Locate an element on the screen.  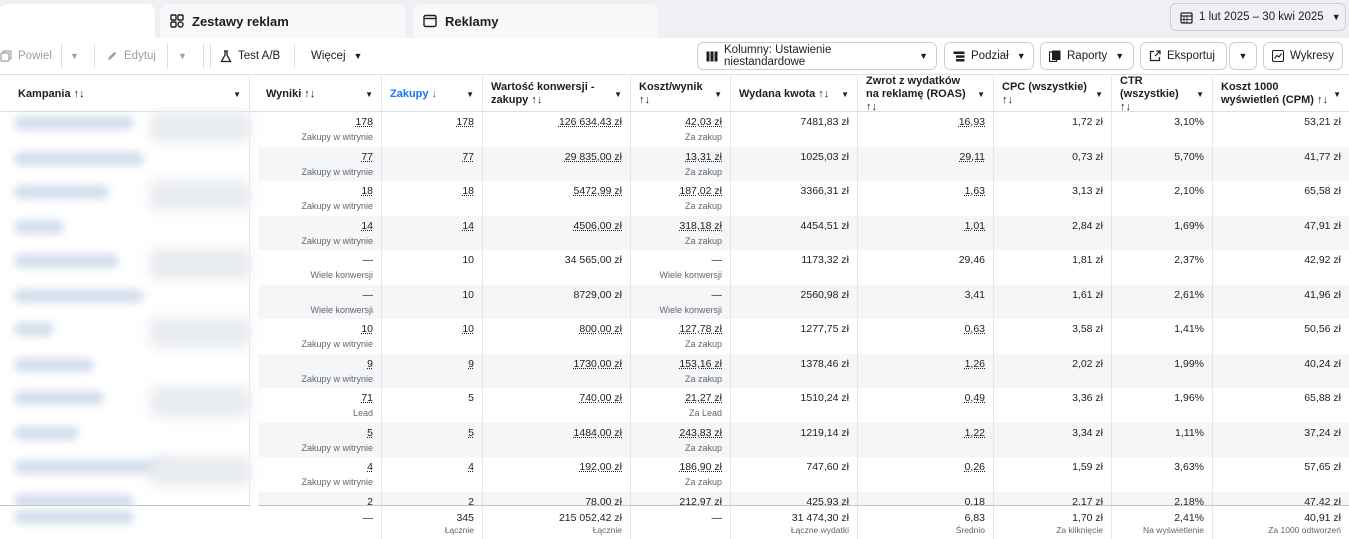
cell-purchases-value: 14 is located at coordinates (428, 226).